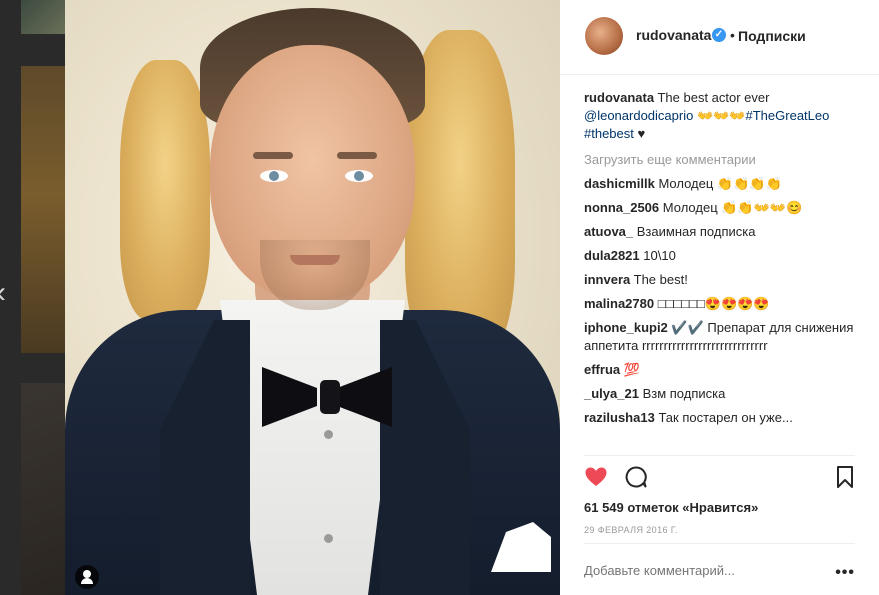  I want to click on photo-mouth, so click(315, 260).